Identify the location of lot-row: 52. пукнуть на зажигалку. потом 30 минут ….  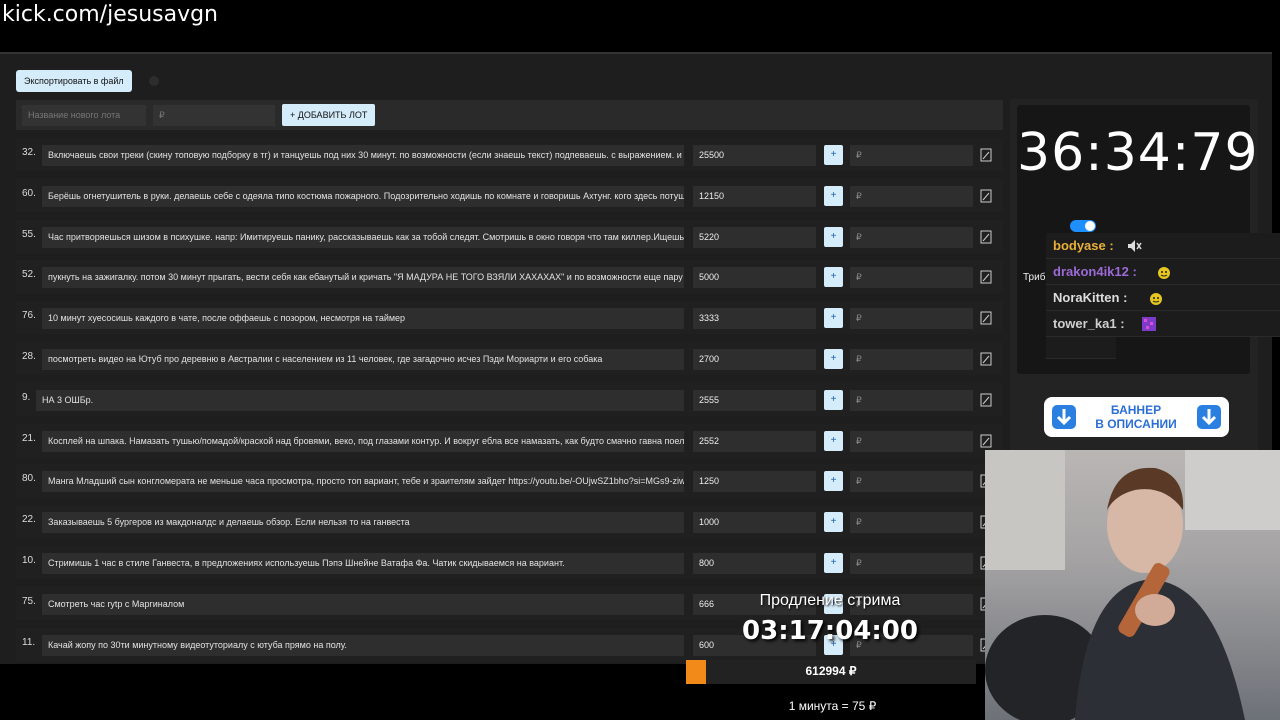
(509, 277).